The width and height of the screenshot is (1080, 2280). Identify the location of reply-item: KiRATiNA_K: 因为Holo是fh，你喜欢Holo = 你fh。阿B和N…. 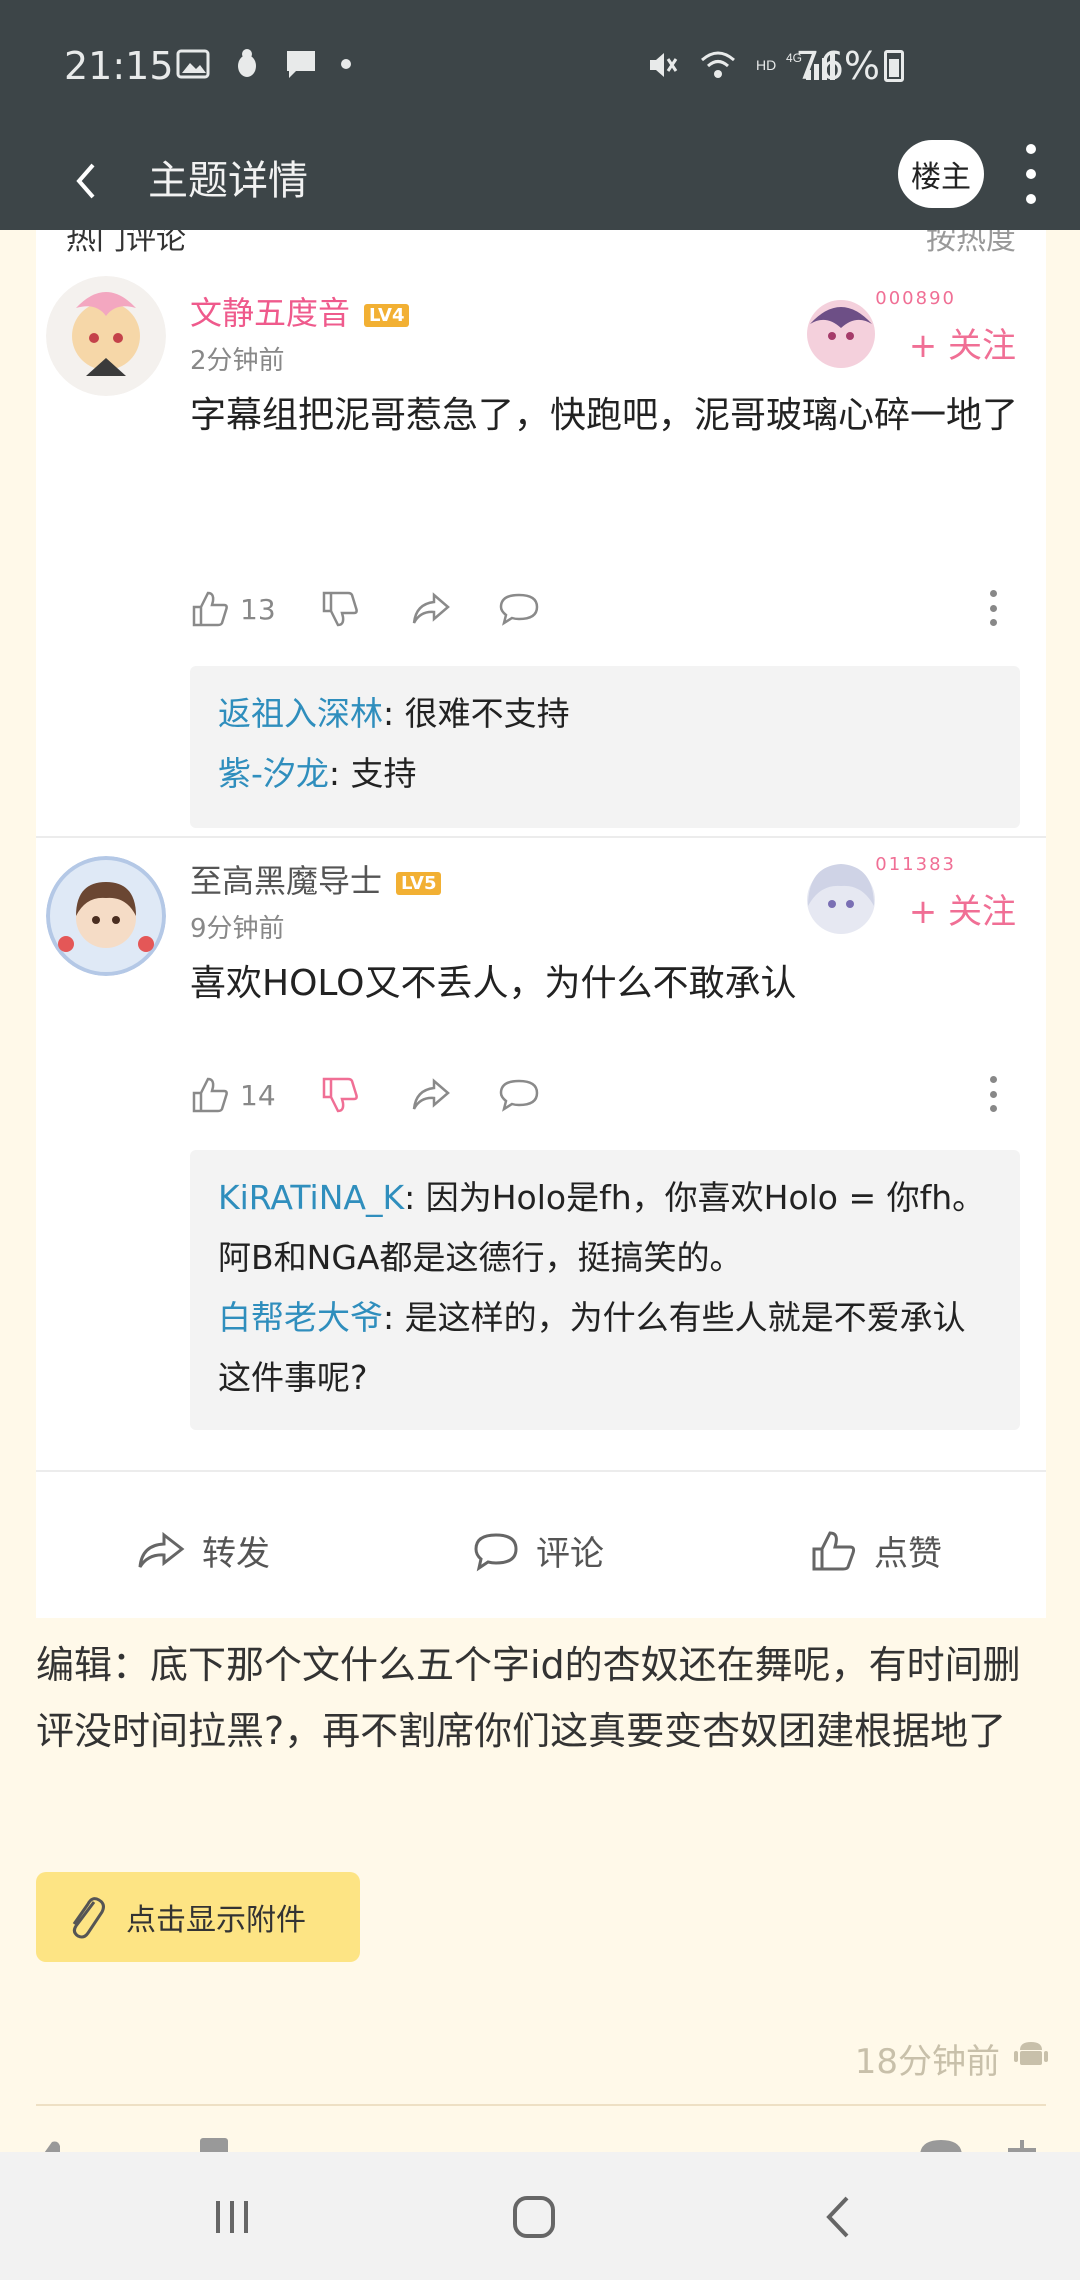
(605, 1228).